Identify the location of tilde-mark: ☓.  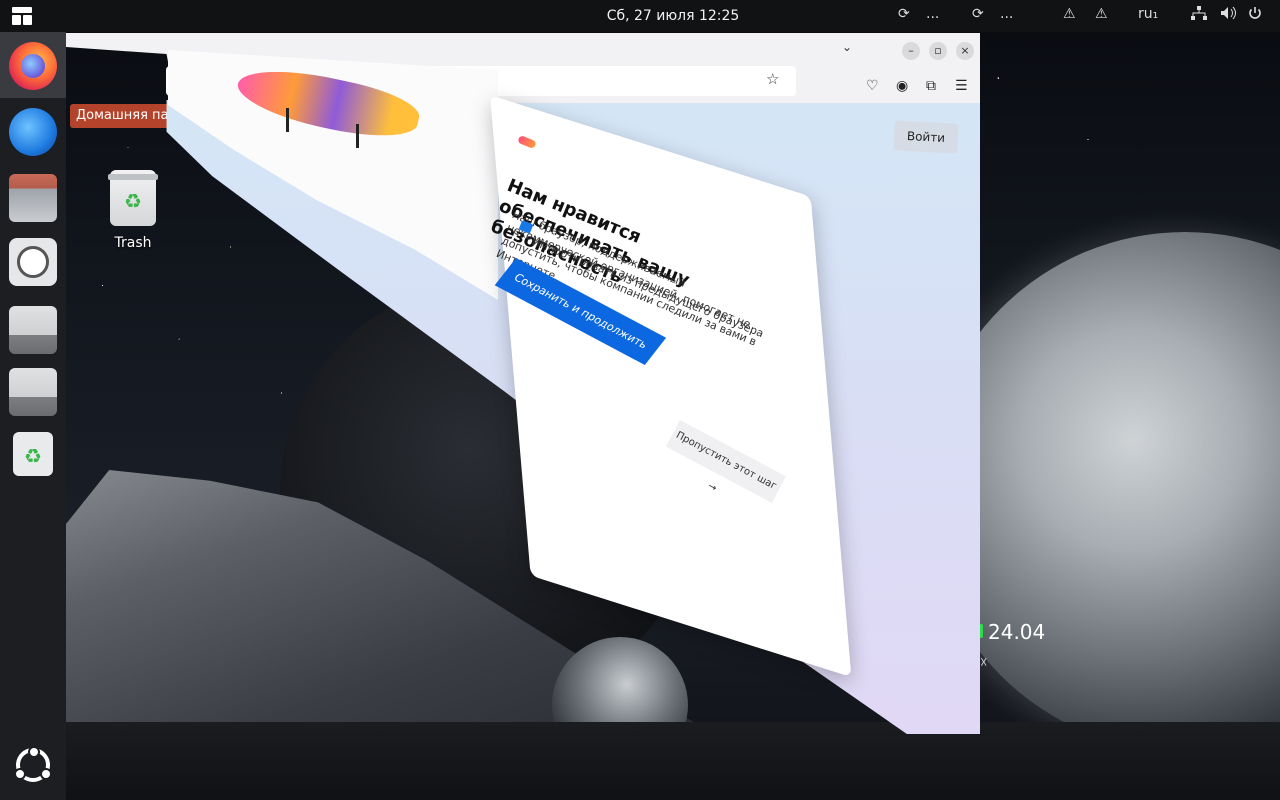
(984, 663).